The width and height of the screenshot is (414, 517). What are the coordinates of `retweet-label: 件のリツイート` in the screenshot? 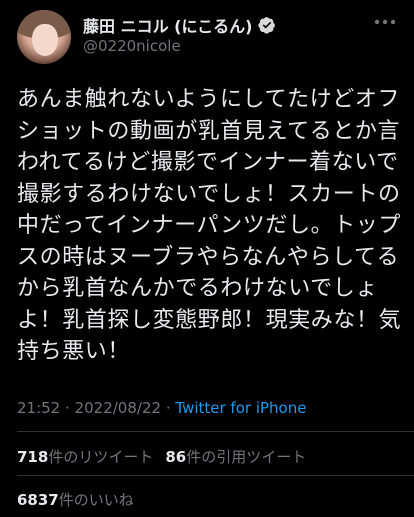 It's located at (101, 457).